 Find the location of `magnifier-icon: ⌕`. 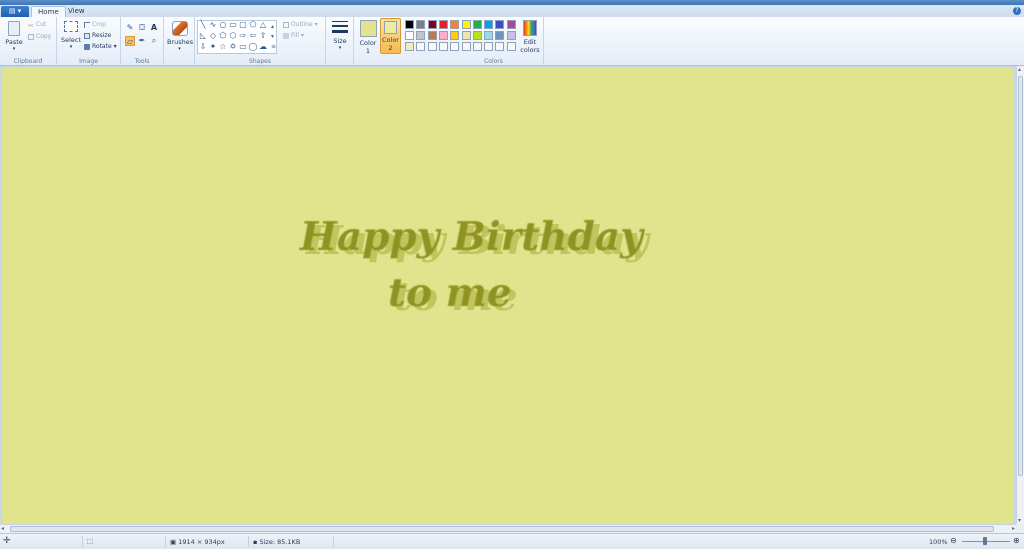

magnifier-icon: ⌕ is located at coordinates (154, 41).